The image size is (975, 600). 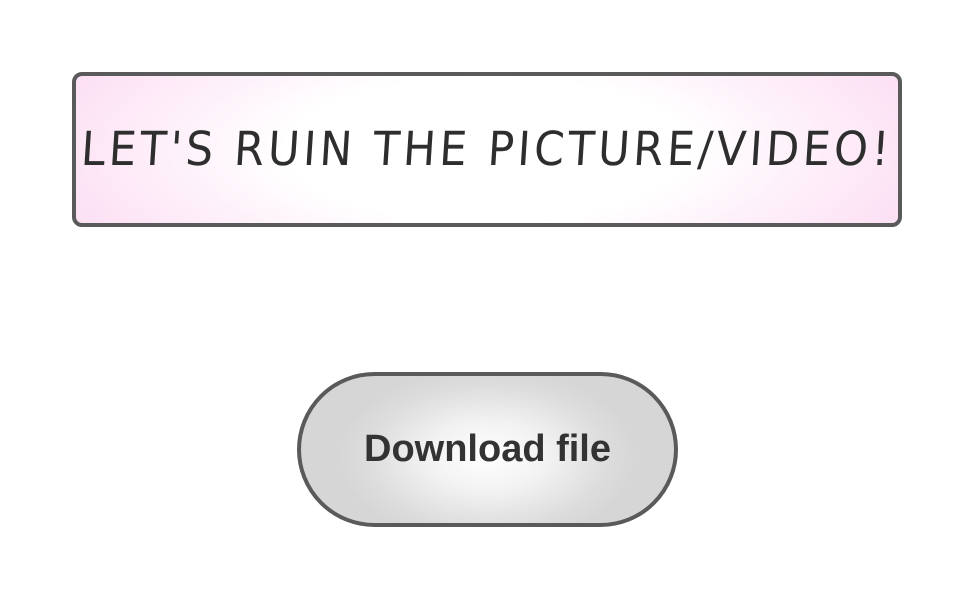 I want to click on page-title: LET'S RUIN THE PICTURE/VIDEO!, so click(x=487, y=149).